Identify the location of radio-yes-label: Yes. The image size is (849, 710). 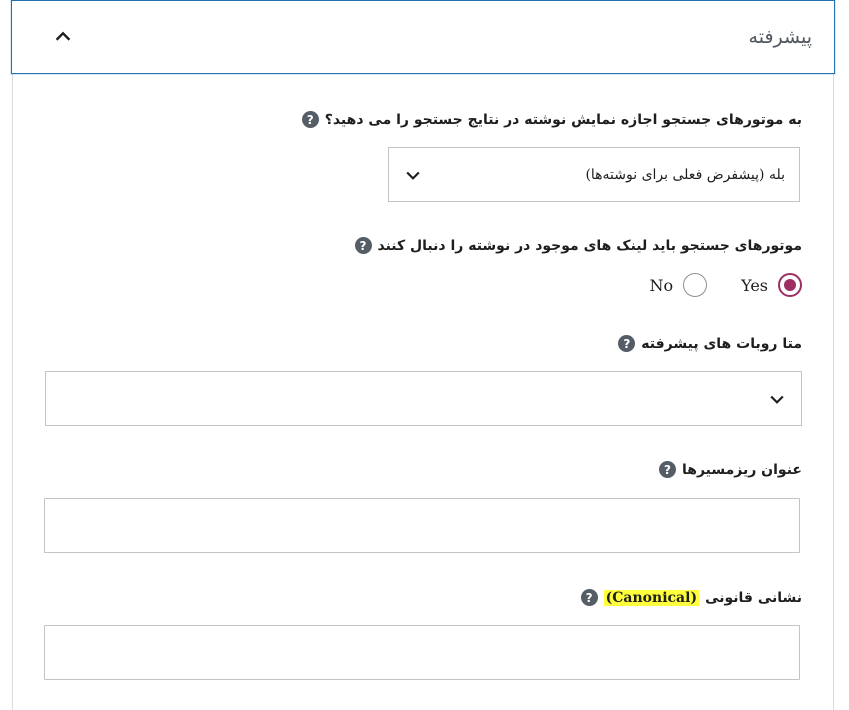
(754, 285).